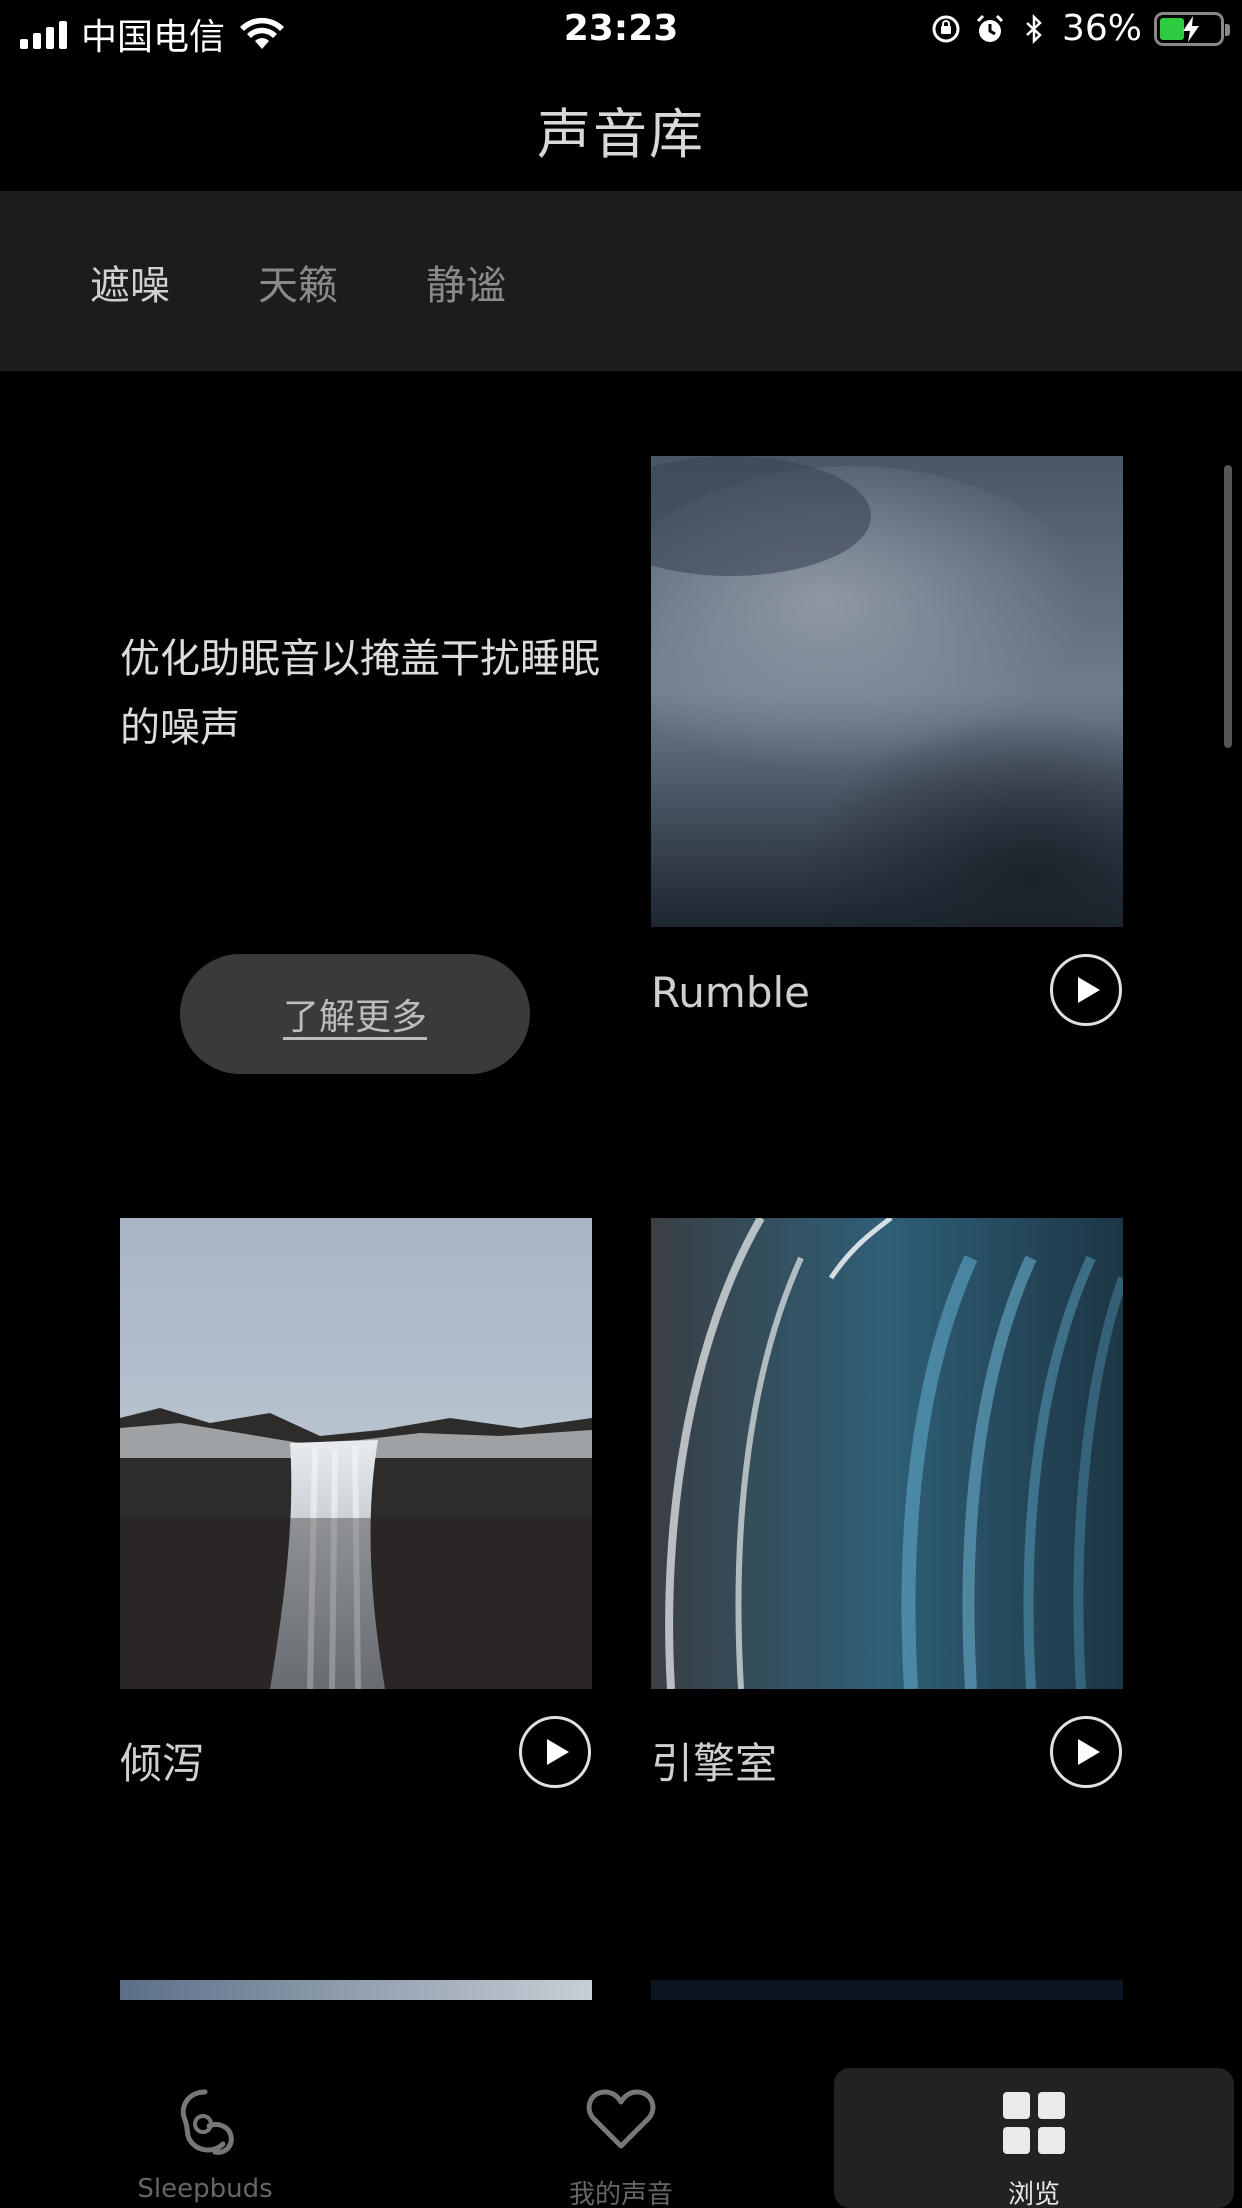 The image size is (1242, 2208). Describe the element at coordinates (130, 282) in the screenshot. I see `tab-masking: 遮噪` at that location.